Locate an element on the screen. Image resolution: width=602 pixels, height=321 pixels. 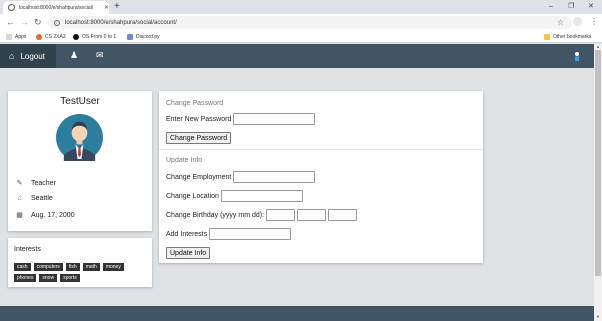
employment-label: Change Employment is located at coordinates (199, 177).